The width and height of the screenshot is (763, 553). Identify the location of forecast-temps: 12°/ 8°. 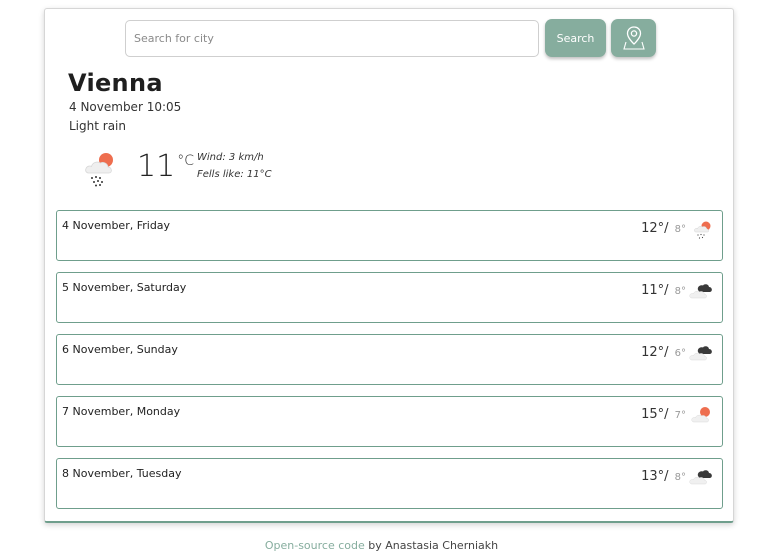
(663, 228).